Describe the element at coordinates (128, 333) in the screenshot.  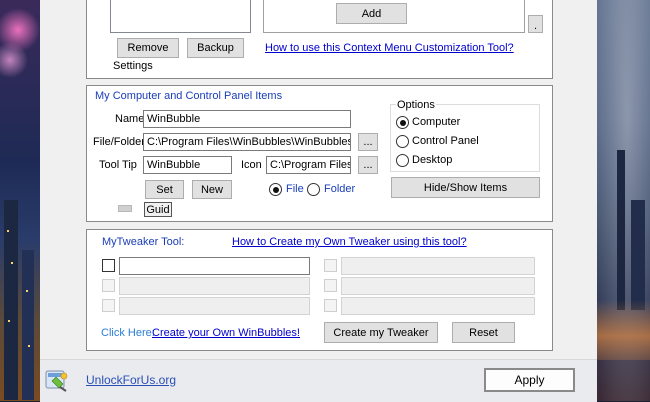
I see `click-here-label: Click Here:` at that location.